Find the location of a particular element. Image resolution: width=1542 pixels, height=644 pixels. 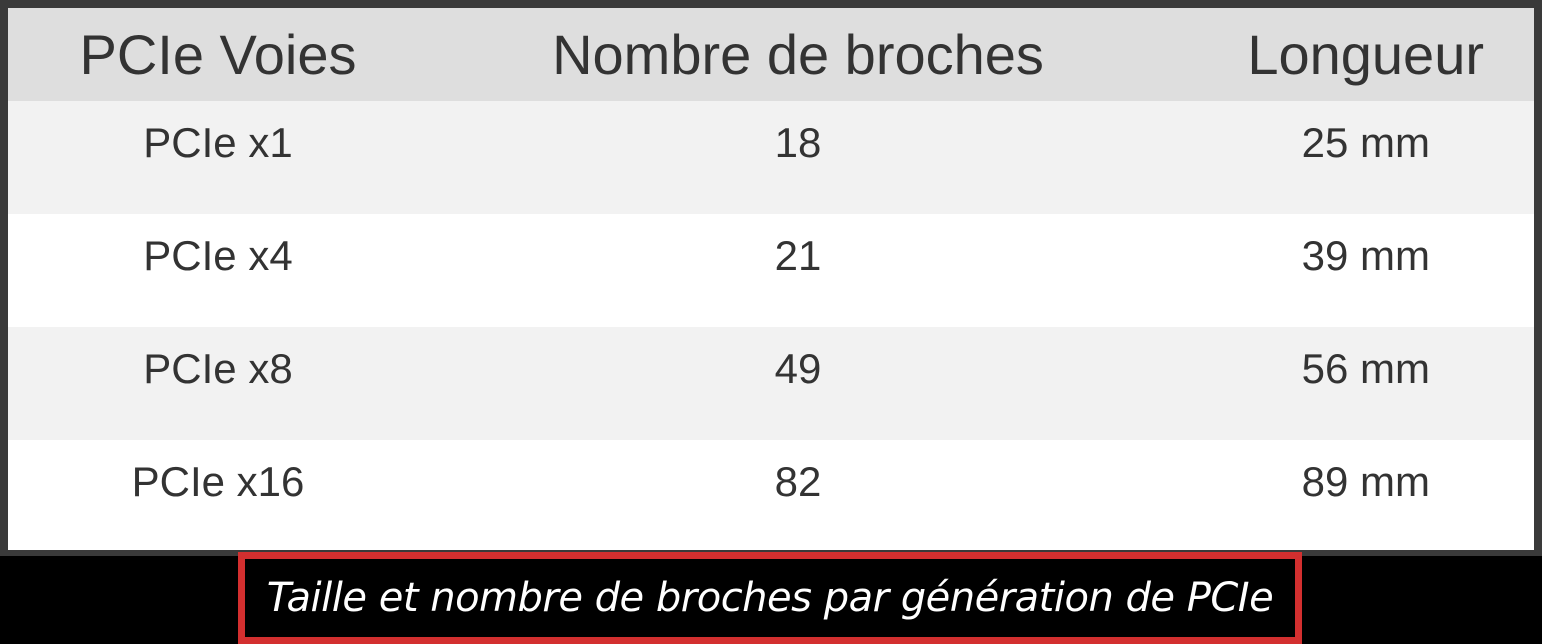

cell-length: 89 mm is located at coordinates (1351, 493).